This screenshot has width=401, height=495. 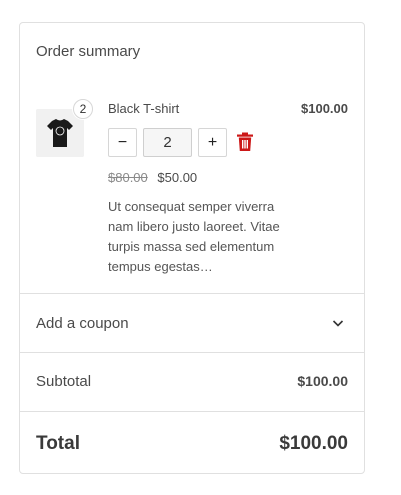 What do you see at coordinates (82, 323) in the screenshot?
I see `add-coupon-label: Add a coupon` at bounding box center [82, 323].